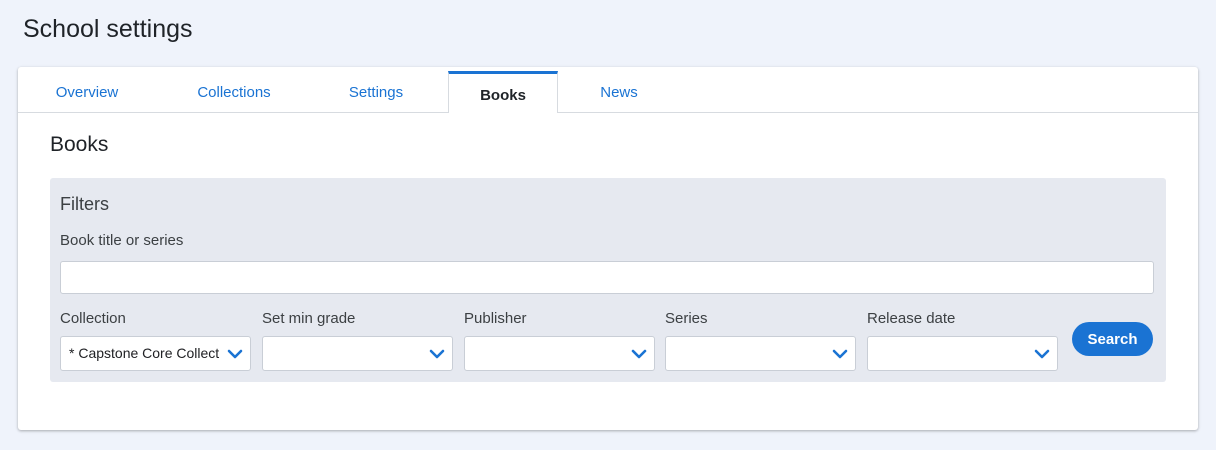  I want to click on book-title-input, so click(607, 277).